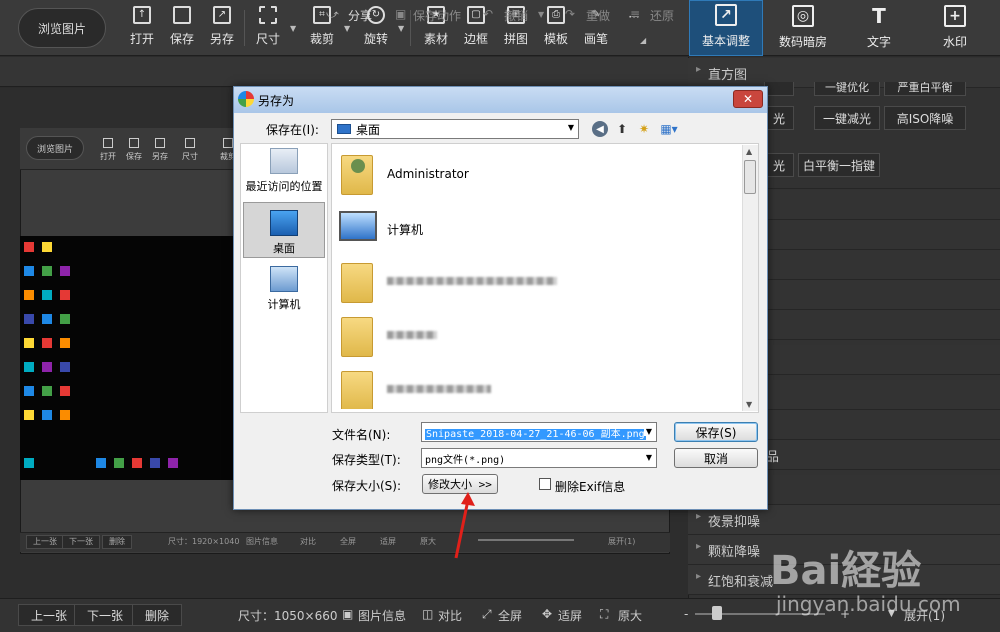 The width and height of the screenshot is (1000, 632). What do you see at coordinates (847, 89) in the screenshot?
I see `auto-optimize-button: 一键优化` at bounding box center [847, 89].